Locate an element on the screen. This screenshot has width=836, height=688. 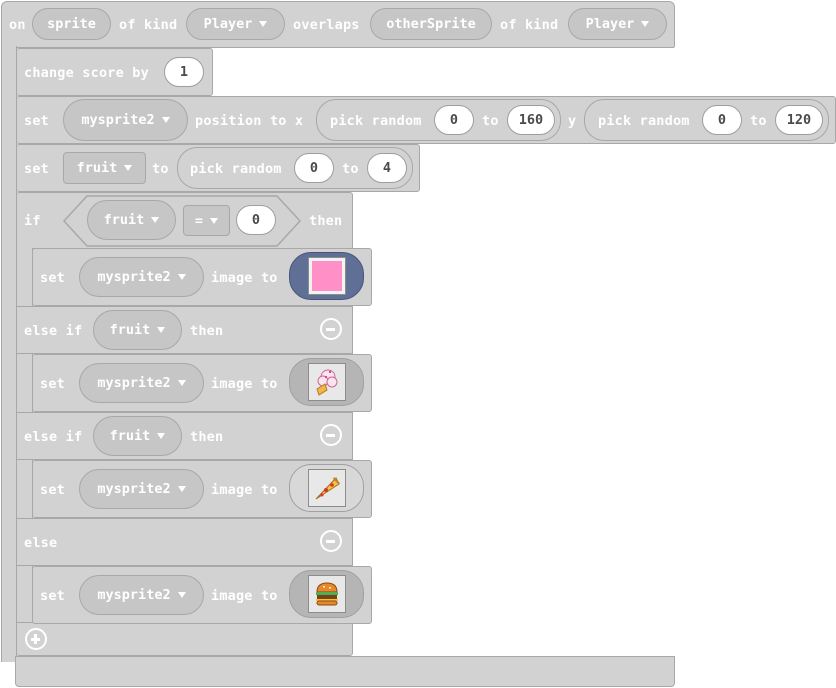
pizza-image is located at coordinates (326, 488).